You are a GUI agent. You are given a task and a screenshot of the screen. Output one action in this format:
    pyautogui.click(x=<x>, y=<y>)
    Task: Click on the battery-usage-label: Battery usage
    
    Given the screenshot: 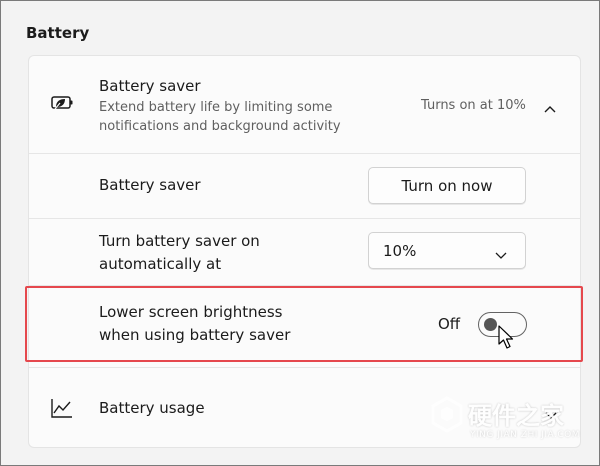 What is the action you would take?
    pyautogui.click(x=152, y=408)
    